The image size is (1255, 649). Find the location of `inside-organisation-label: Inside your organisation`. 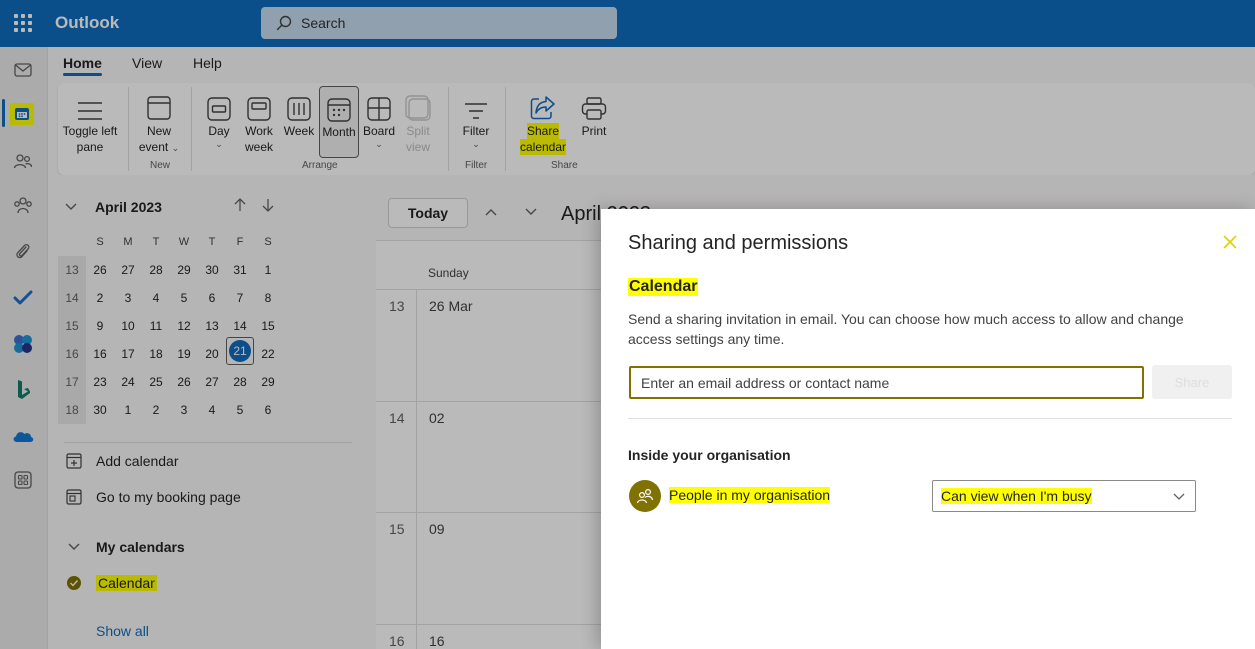

inside-organisation-label: Inside your organisation is located at coordinates (709, 455).